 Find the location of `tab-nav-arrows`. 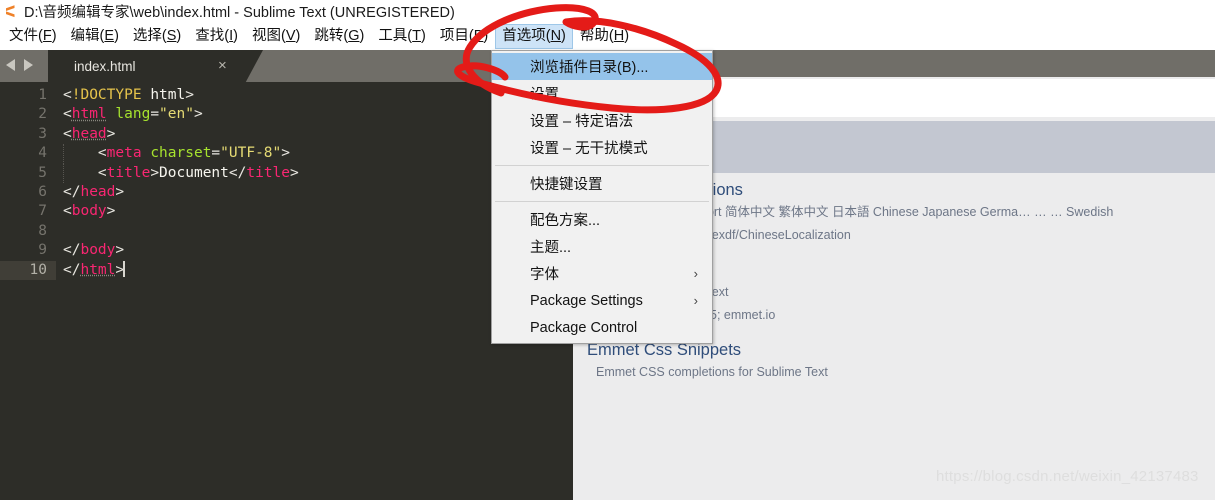

tab-nav-arrows is located at coordinates (19, 65).